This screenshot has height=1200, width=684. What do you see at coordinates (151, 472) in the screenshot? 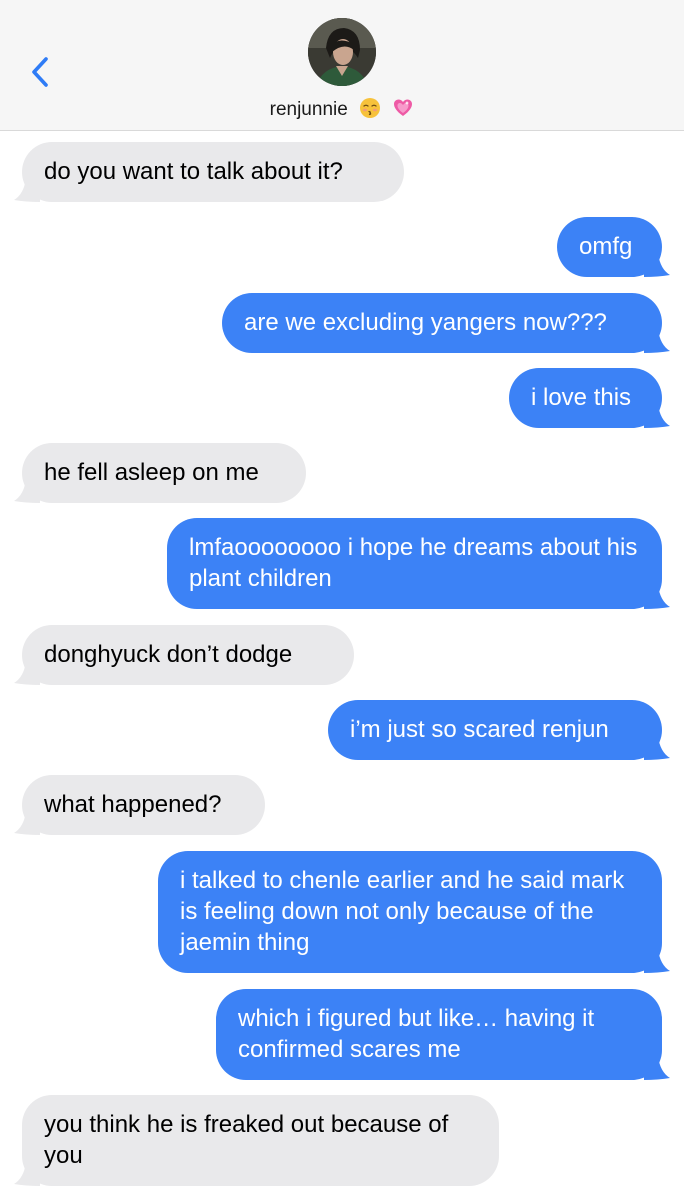
I see `message-text: he fell asleep on me` at bounding box center [151, 472].